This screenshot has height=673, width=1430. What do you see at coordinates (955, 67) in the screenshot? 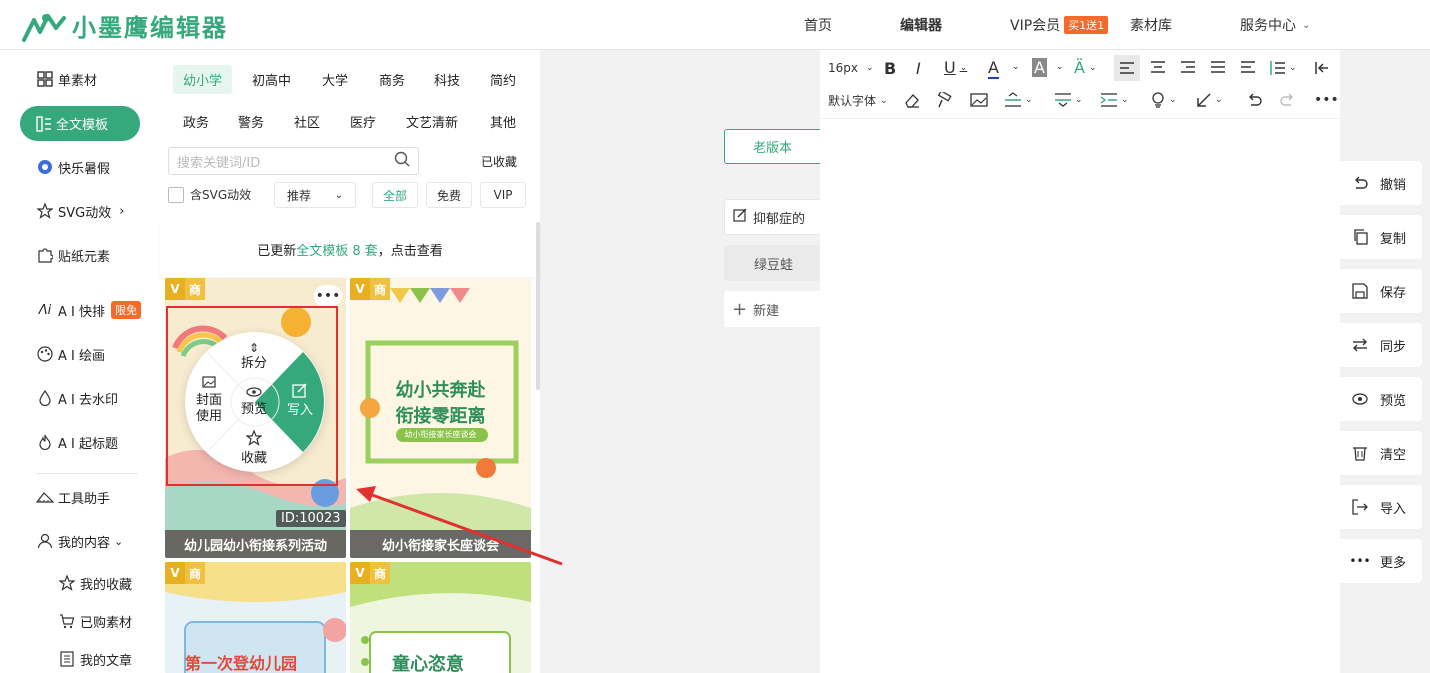
I see `underline-icon: U ⌄` at bounding box center [955, 67].